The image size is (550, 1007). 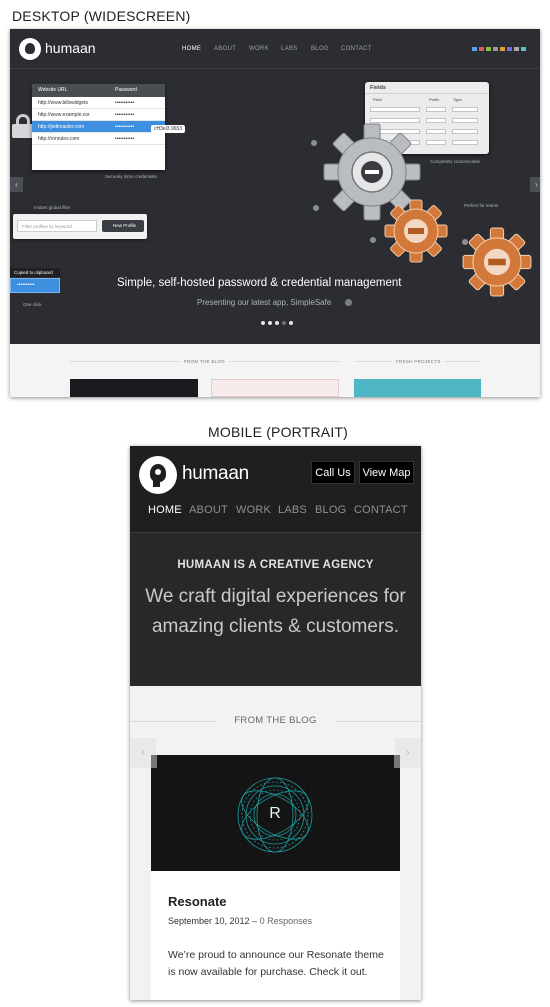 What do you see at coordinates (209, 921) in the screenshot?
I see `post-date: September 10, 2012` at bounding box center [209, 921].